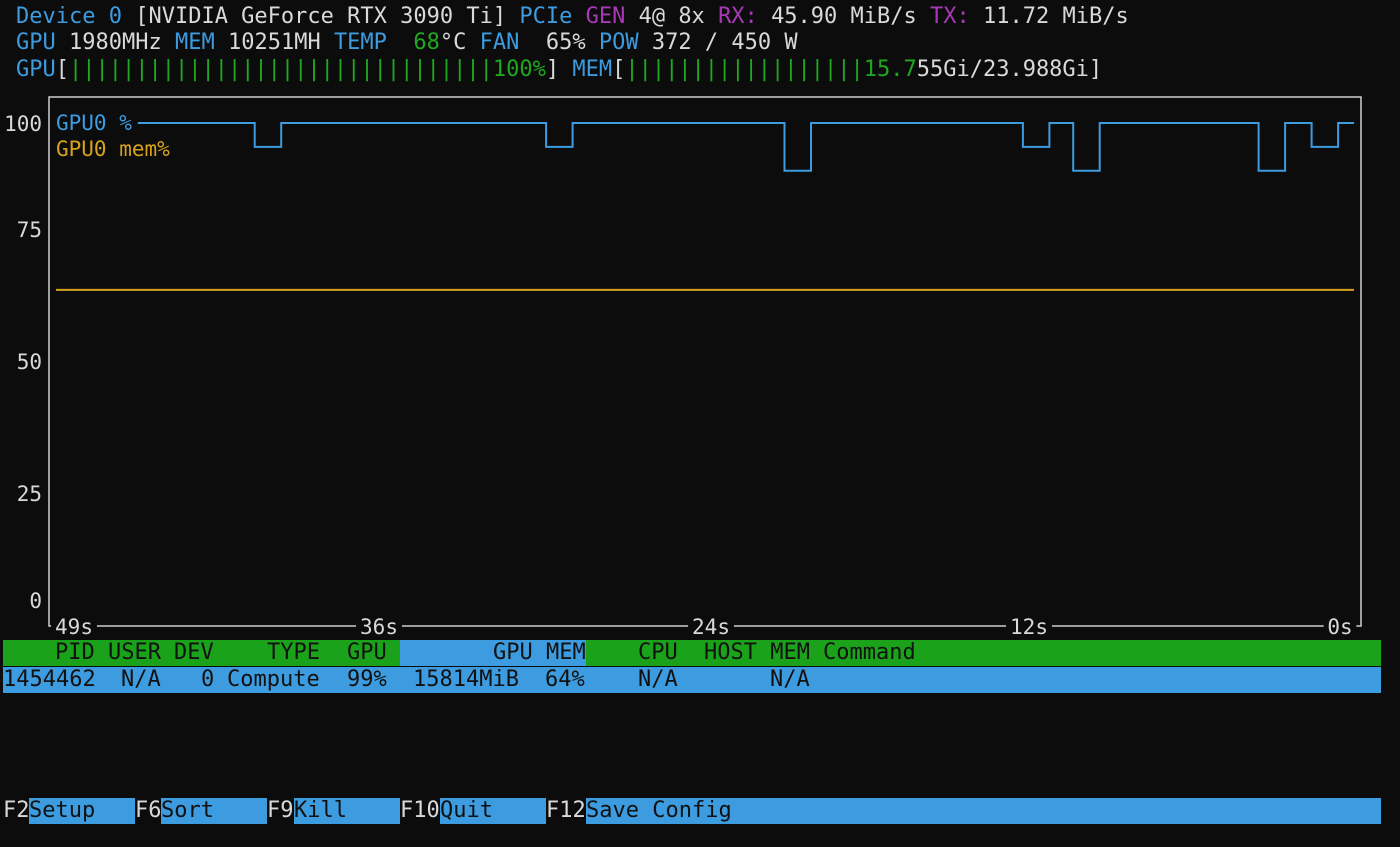  I want to click on y-tick-label: 25, so click(29, 494).